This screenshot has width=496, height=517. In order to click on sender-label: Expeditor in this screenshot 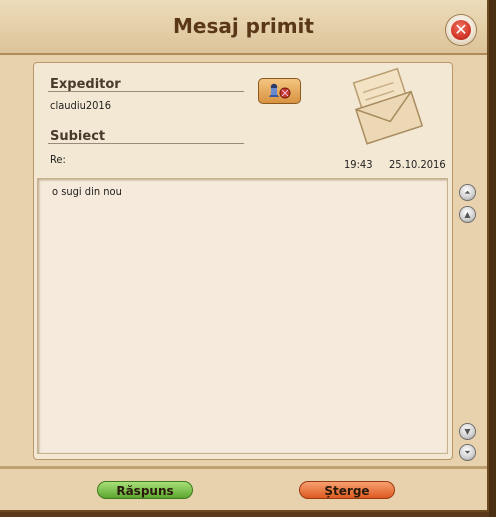, I will do `click(85, 84)`.